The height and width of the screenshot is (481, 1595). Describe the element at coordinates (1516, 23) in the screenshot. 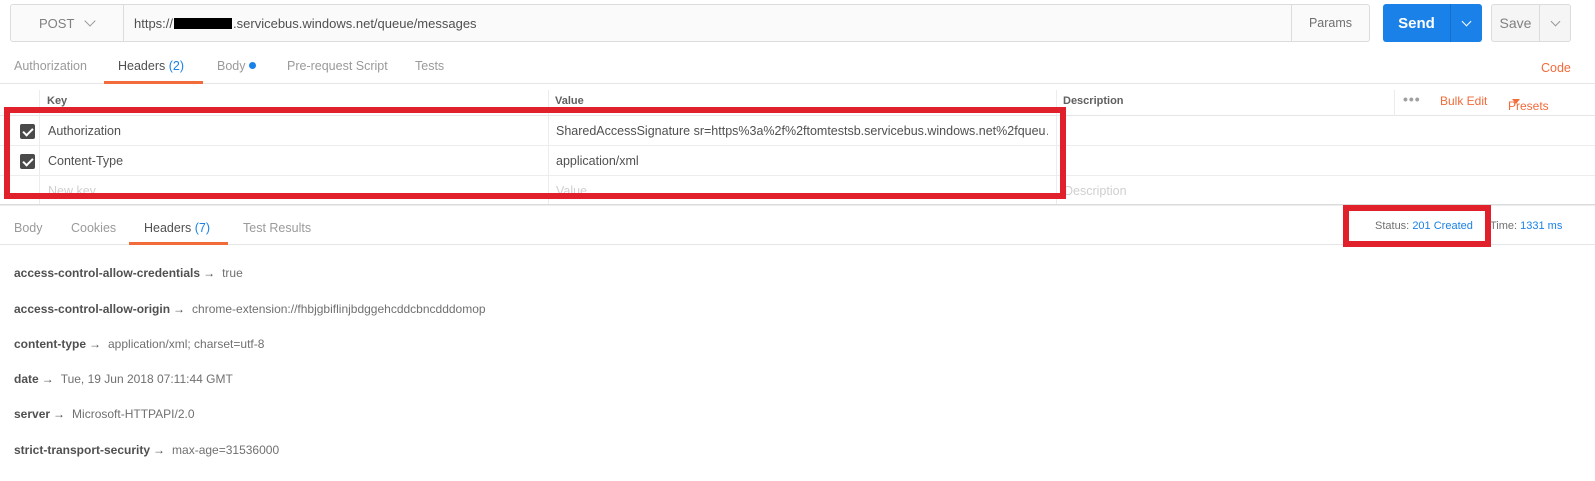

I see `save-button: Save` at that location.